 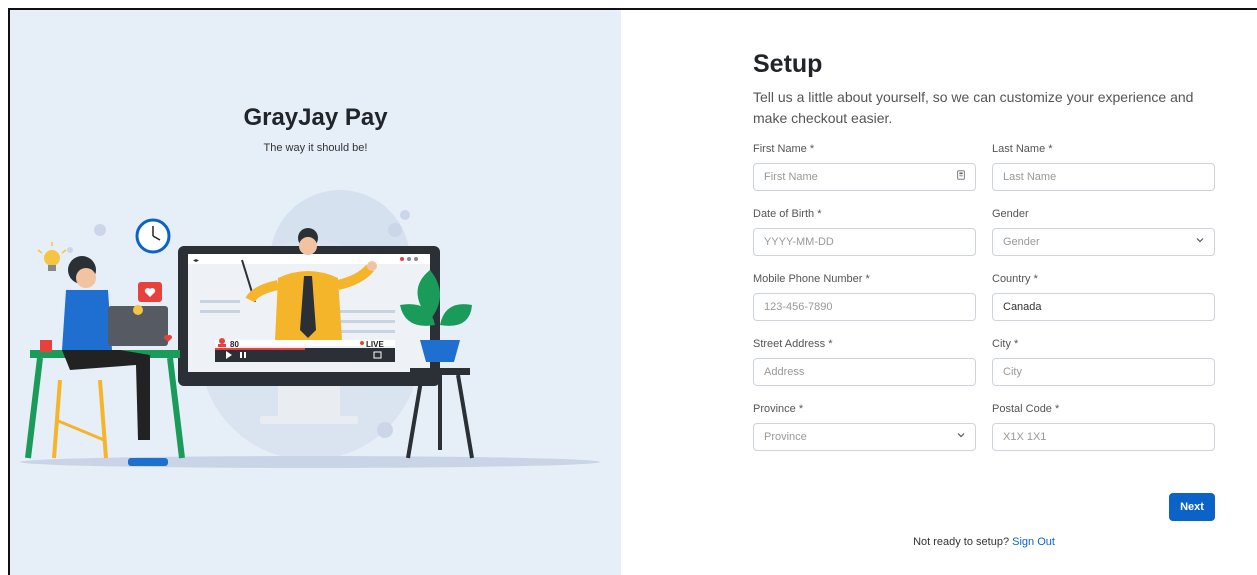 I want to click on country-group: Country * Canada, so click(x=1103, y=305).